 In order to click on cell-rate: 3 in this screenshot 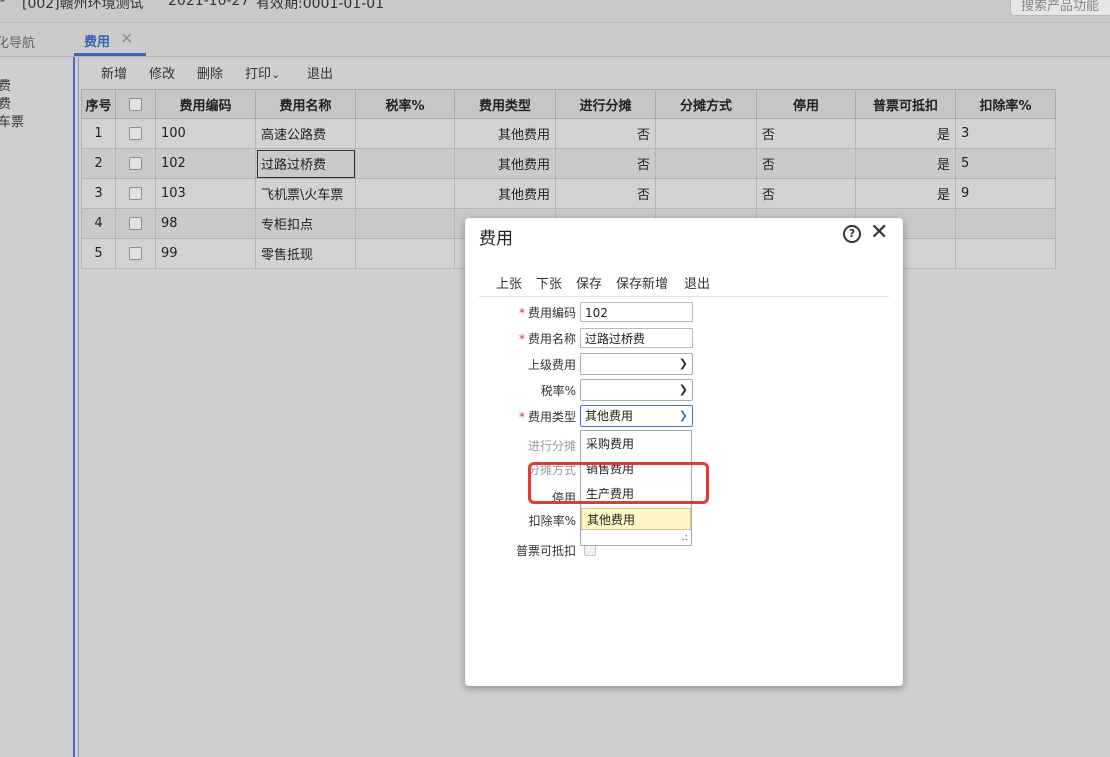, I will do `click(1005, 133)`.